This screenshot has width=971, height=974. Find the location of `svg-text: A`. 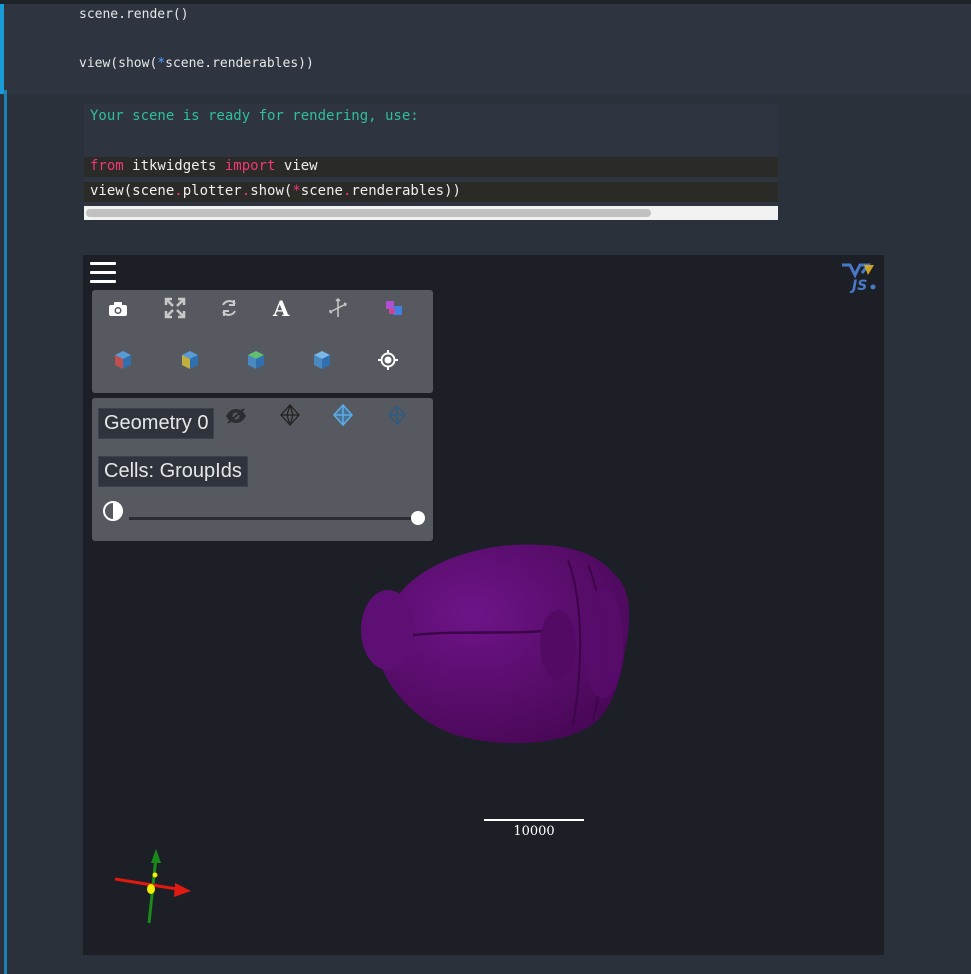

svg-text: A is located at coordinates (281, 308).